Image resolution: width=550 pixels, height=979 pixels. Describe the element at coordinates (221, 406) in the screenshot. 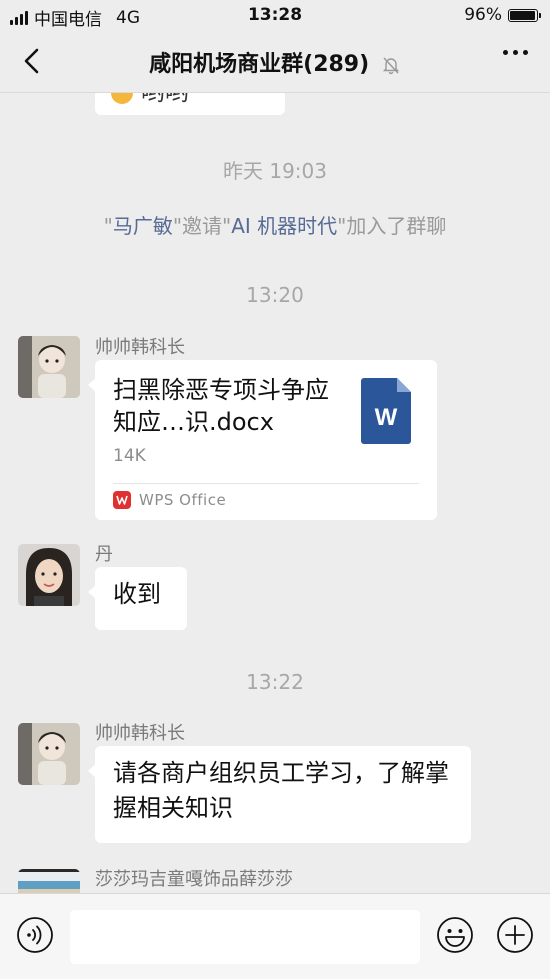

I see `file-name: 扫黑除恶专项斗争应知应…识.docx` at that location.